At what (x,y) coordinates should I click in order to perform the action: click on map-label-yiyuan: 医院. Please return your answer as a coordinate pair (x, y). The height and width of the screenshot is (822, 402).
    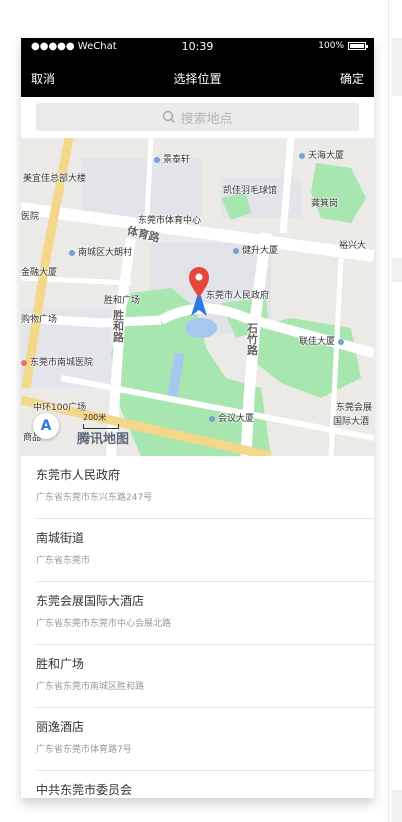
    Looking at the image, I should click on (30, 217).